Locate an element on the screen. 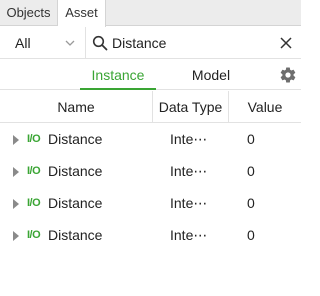 The height and width of the screenshot is (296, 320). search-icon is located at coordinates (100, 43).